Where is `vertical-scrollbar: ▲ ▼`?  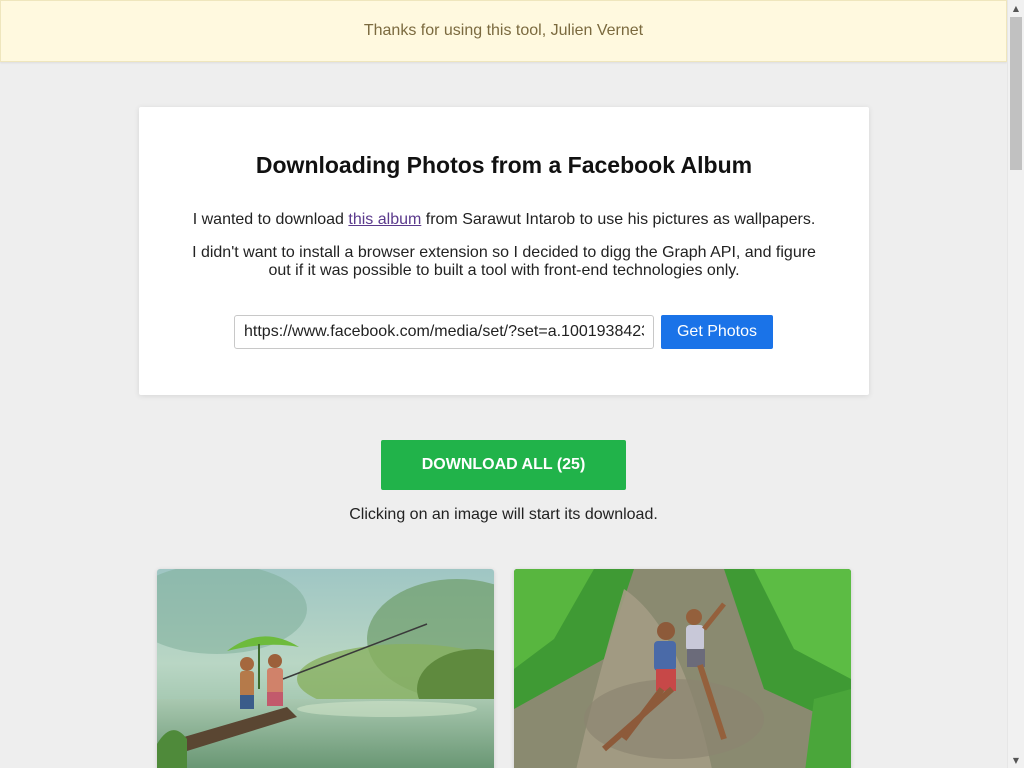 vertical-scrollbar: ▲ ▼ is located at coordinates (1015, 384).